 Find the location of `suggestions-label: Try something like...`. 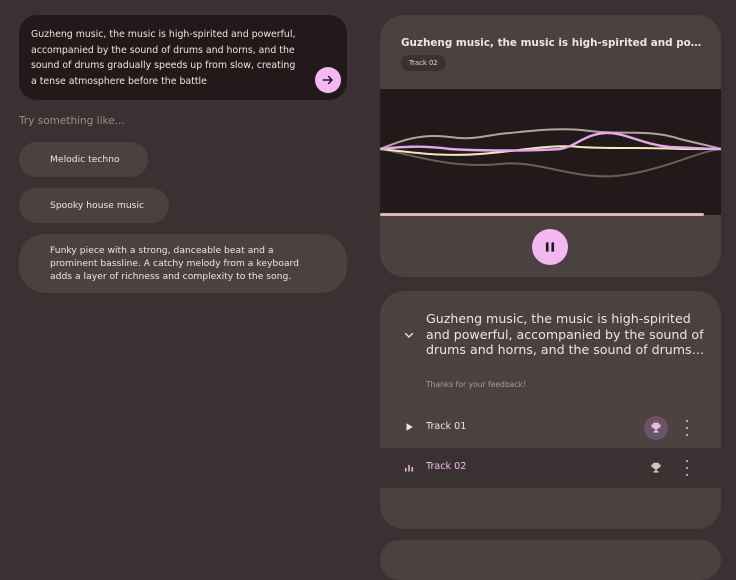

suggestions-label: Try something like... is located at coordinates (72, 121).